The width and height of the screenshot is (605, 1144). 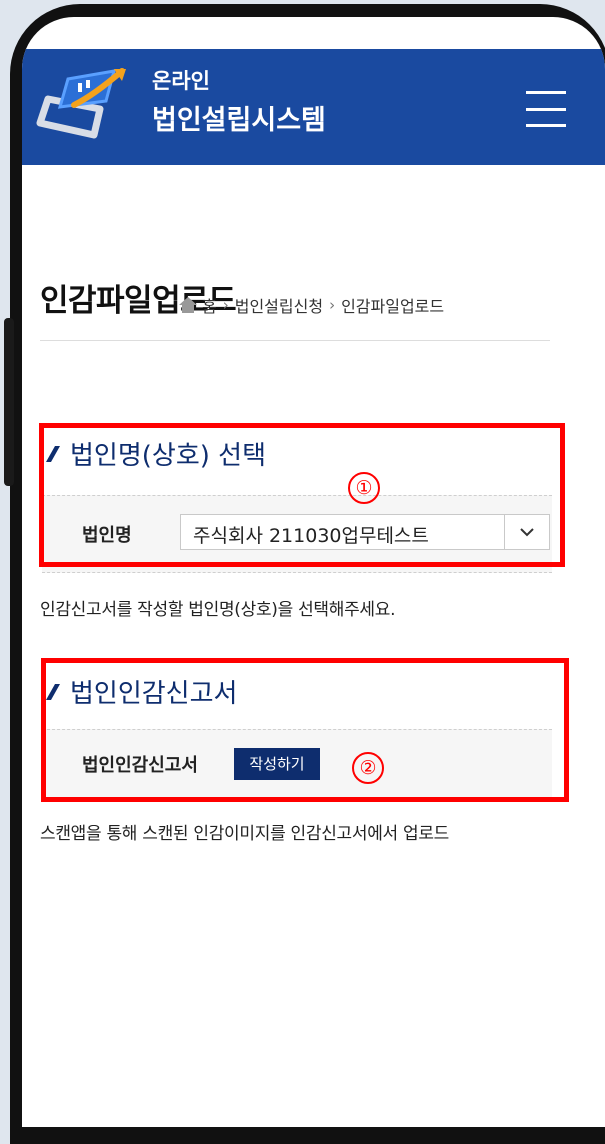 What do you see at coordinates (245, 834) in the screenshot?
I see `seal-report-help-text: 스캔앱을 통해 스캔된 인감이미지를 인감신고서에서 업로드` at bounding box center [245, 834].